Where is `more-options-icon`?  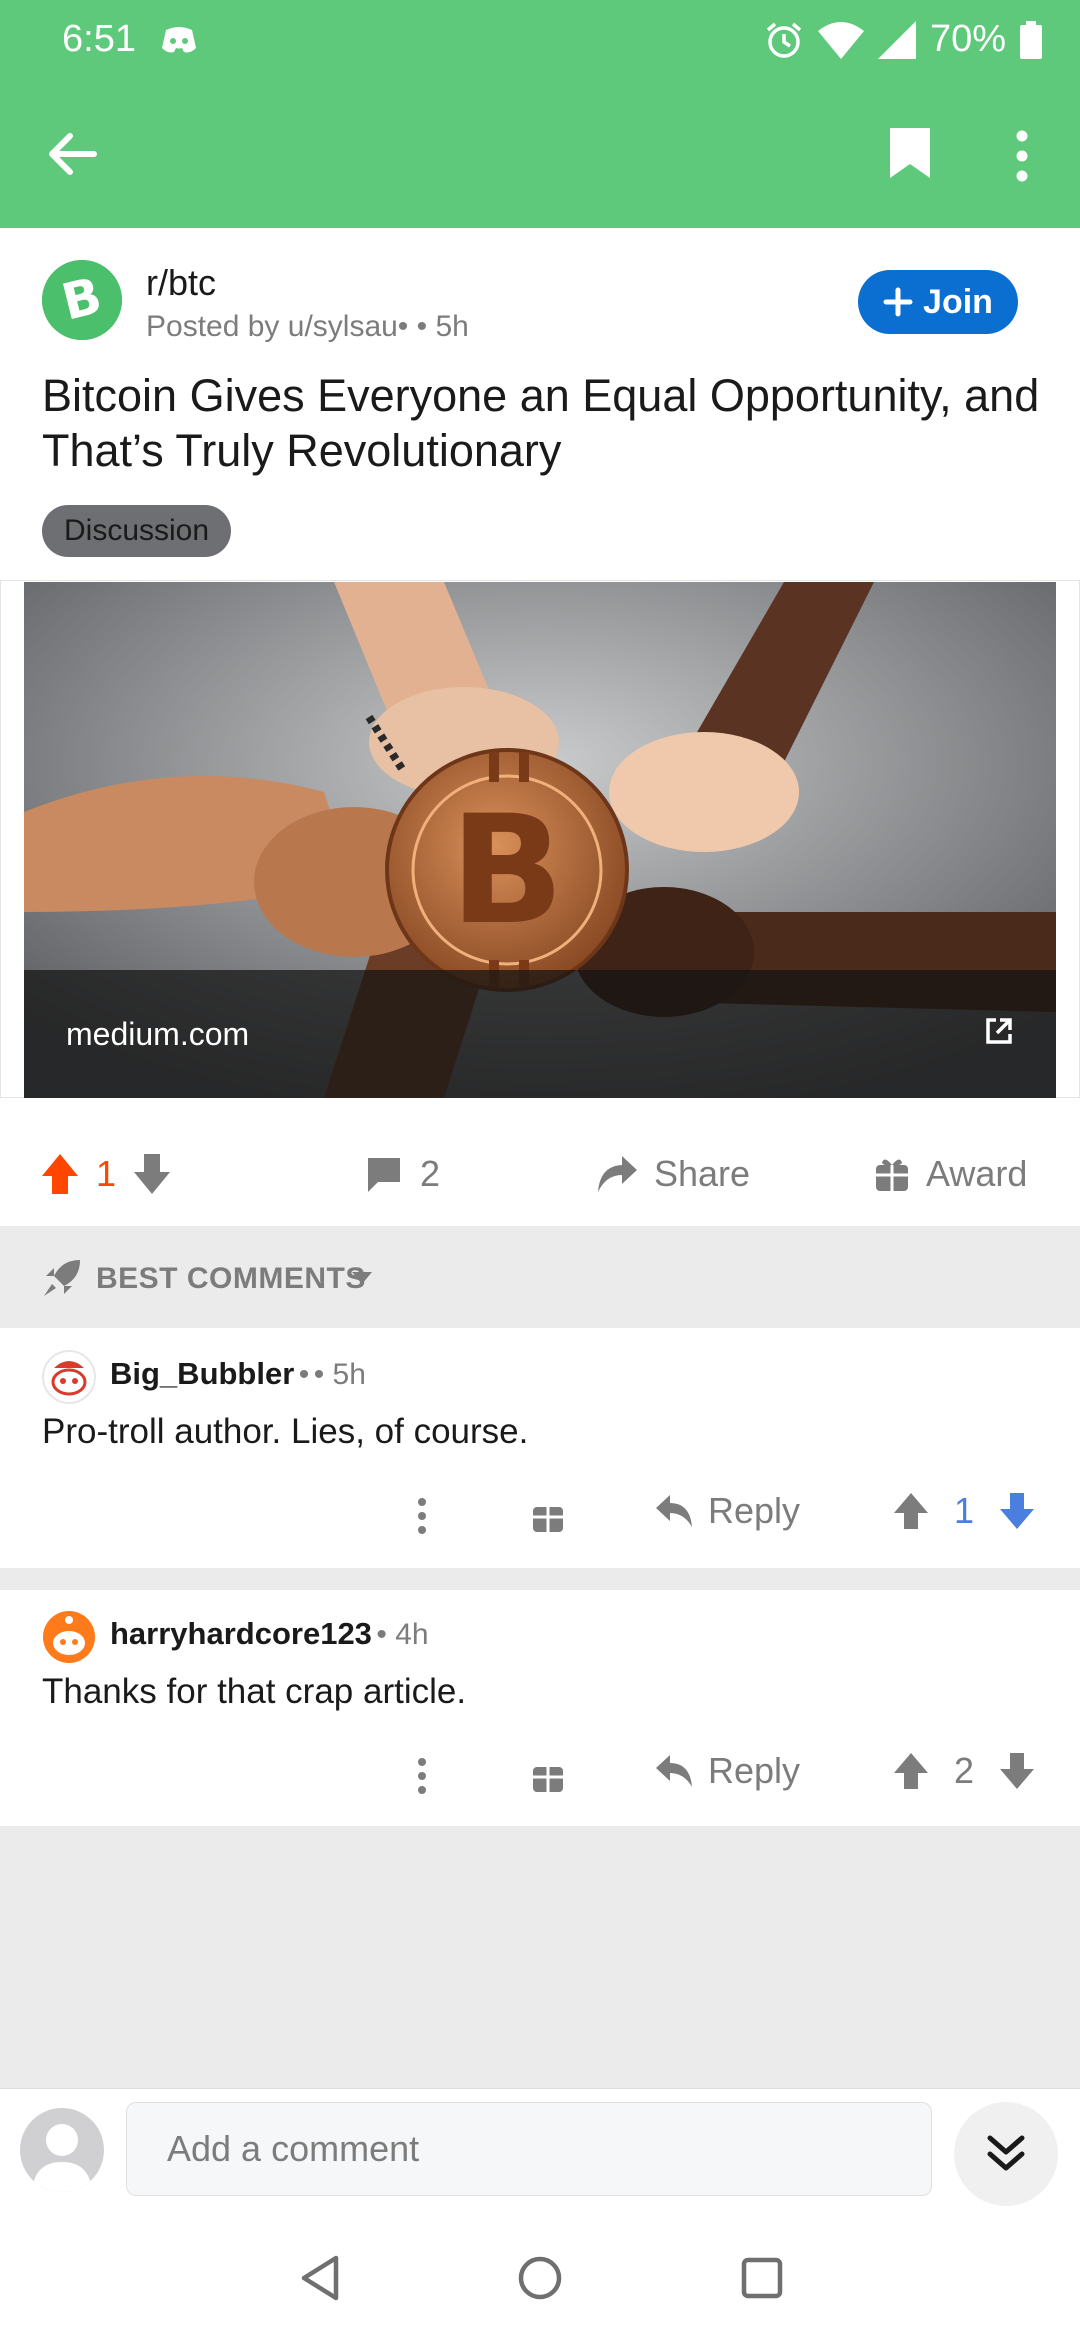 more-options-icon is located at coordinates (1022, 156).